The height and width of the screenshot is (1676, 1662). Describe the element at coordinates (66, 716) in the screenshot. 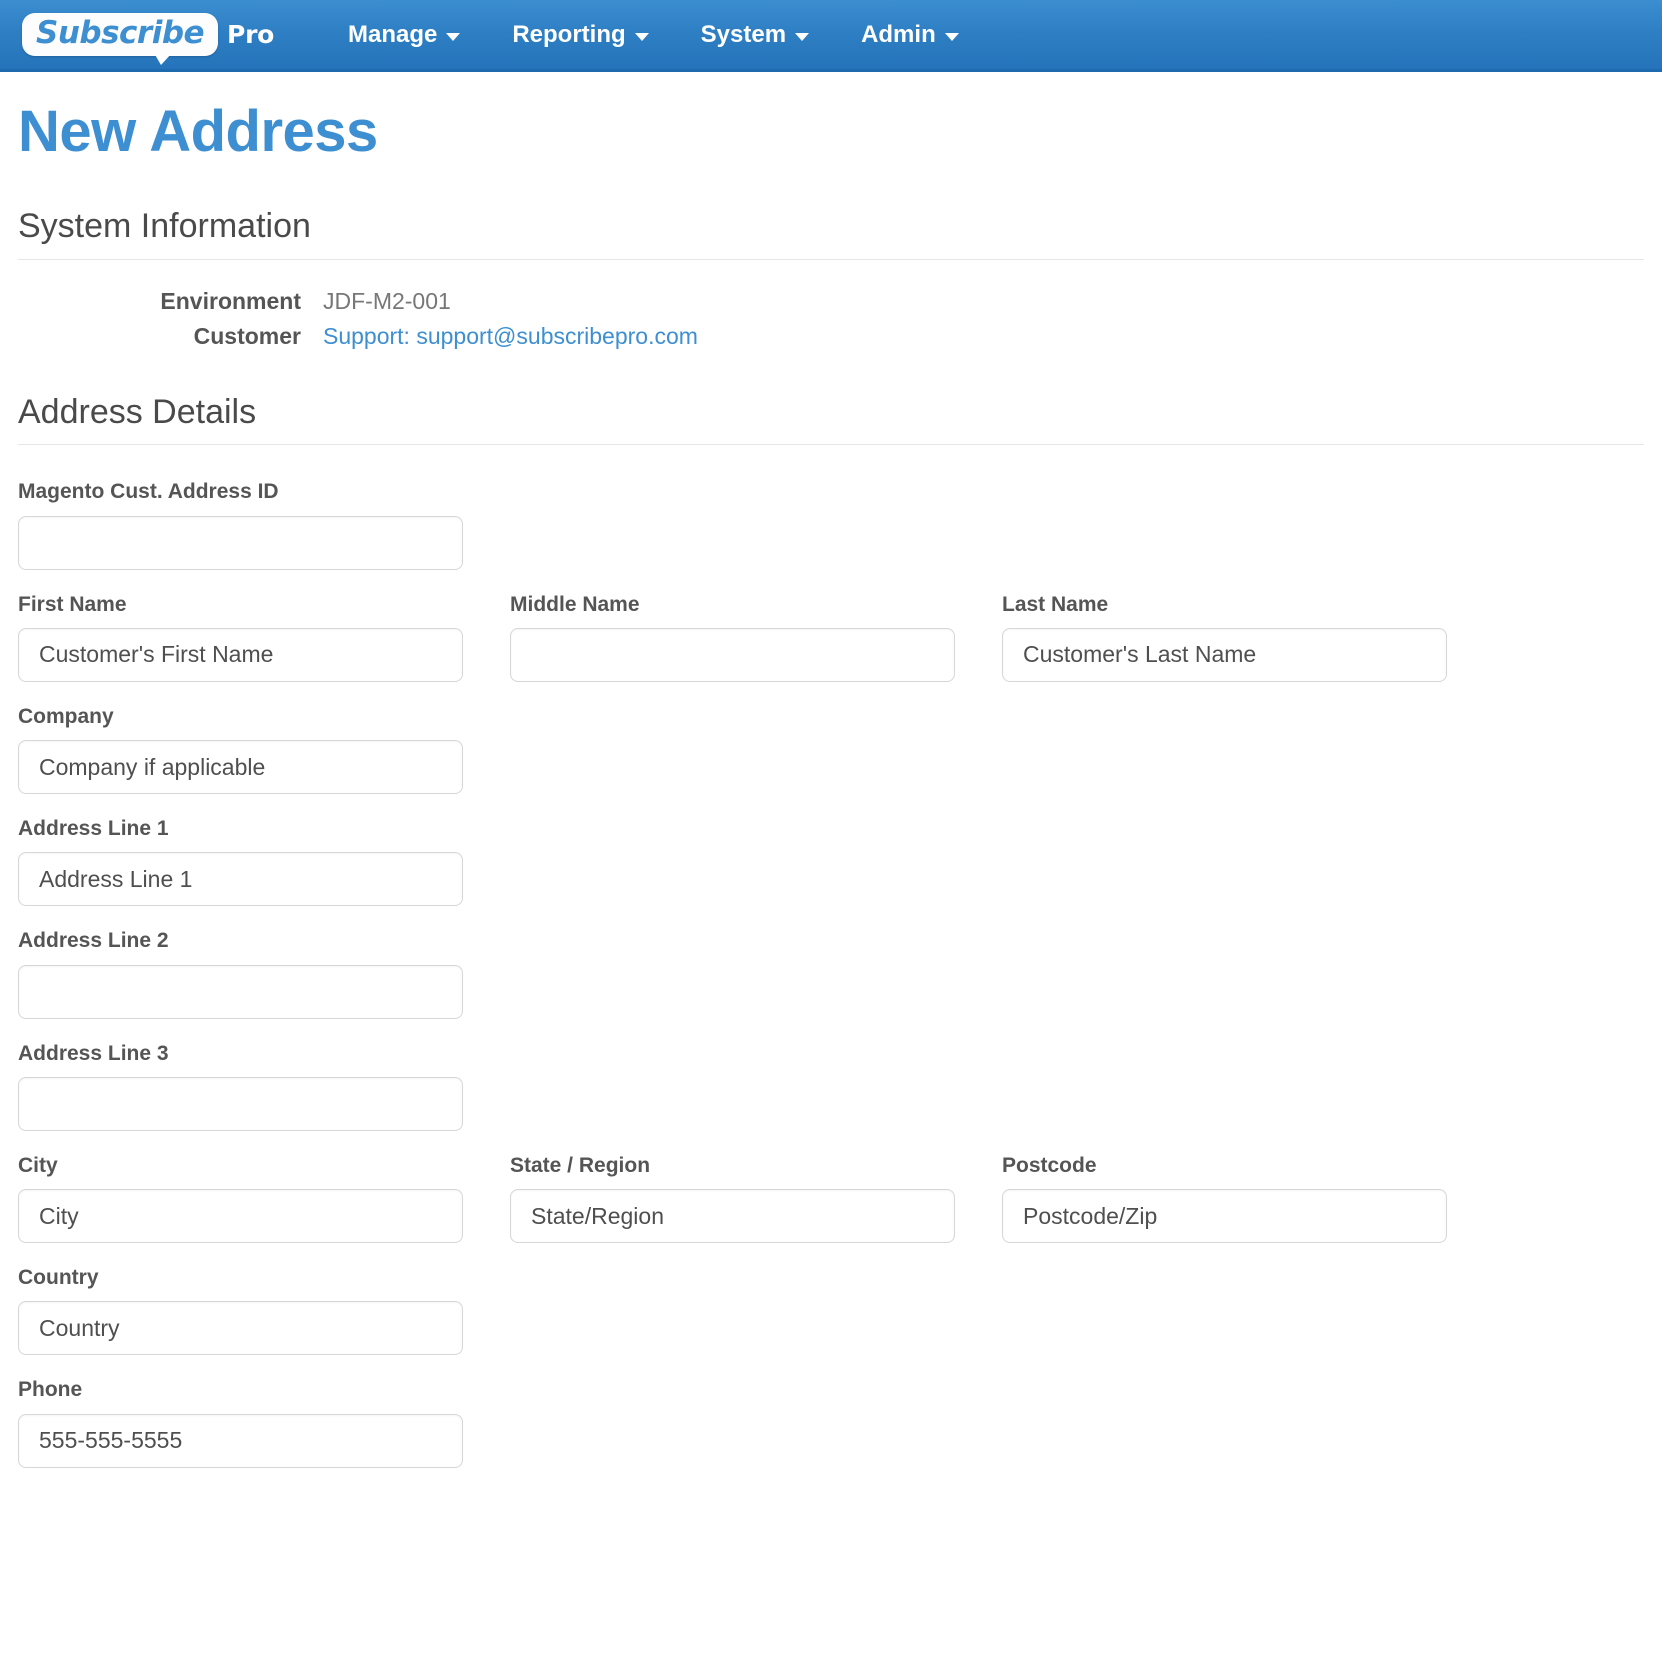

I see `label-company: Company` at that location.